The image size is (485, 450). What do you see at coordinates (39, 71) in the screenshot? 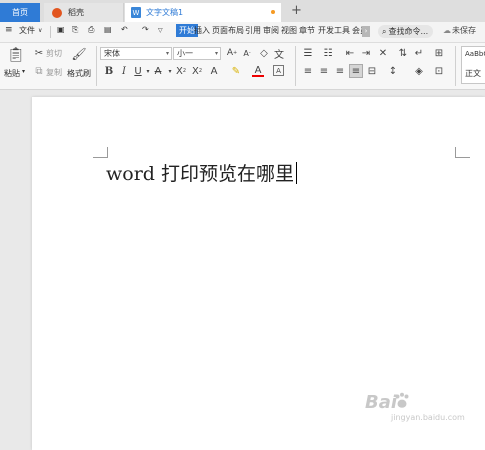
I see `copy-icon: ⧉` at bounding box center [39, 71].